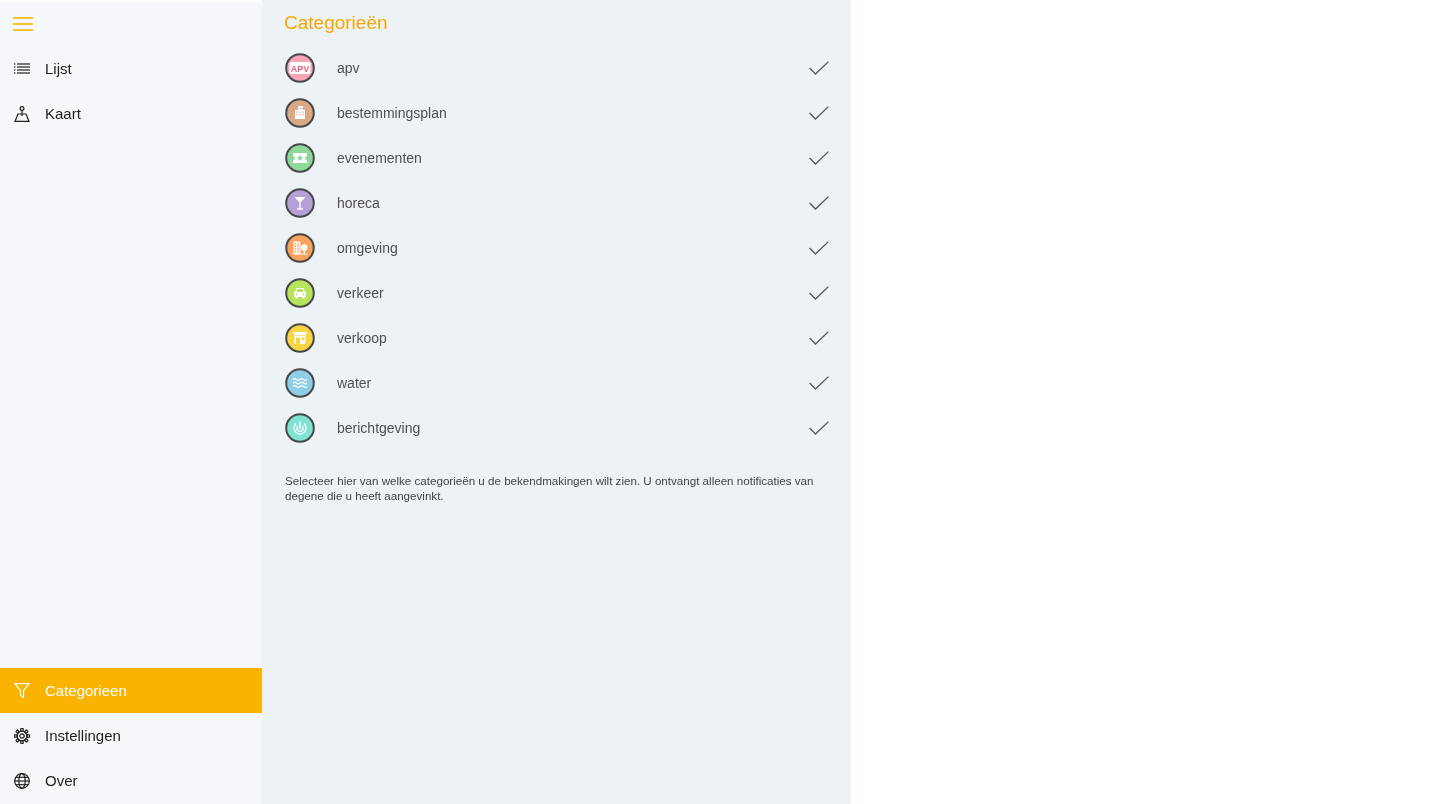  I want to click on description-text: Selecteer hier van welke categorieën u de bekendmakingen wilt zien. U ontvangt alleen notificaties van degene die u heeft aangevinkt., so click(550, 488).